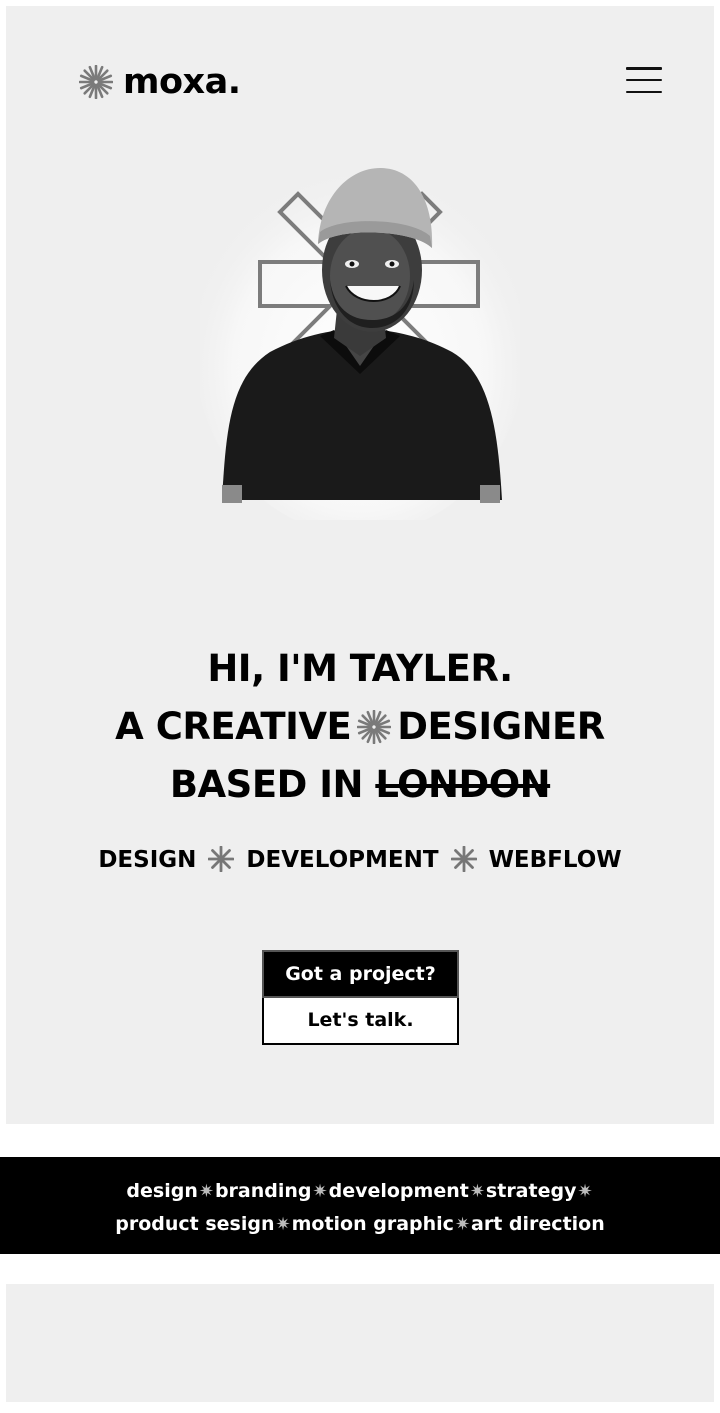 The width and height of the screenshot is (720, 1413). I want to click on lets-talk-button: Let's talk., so click(360, 1021).